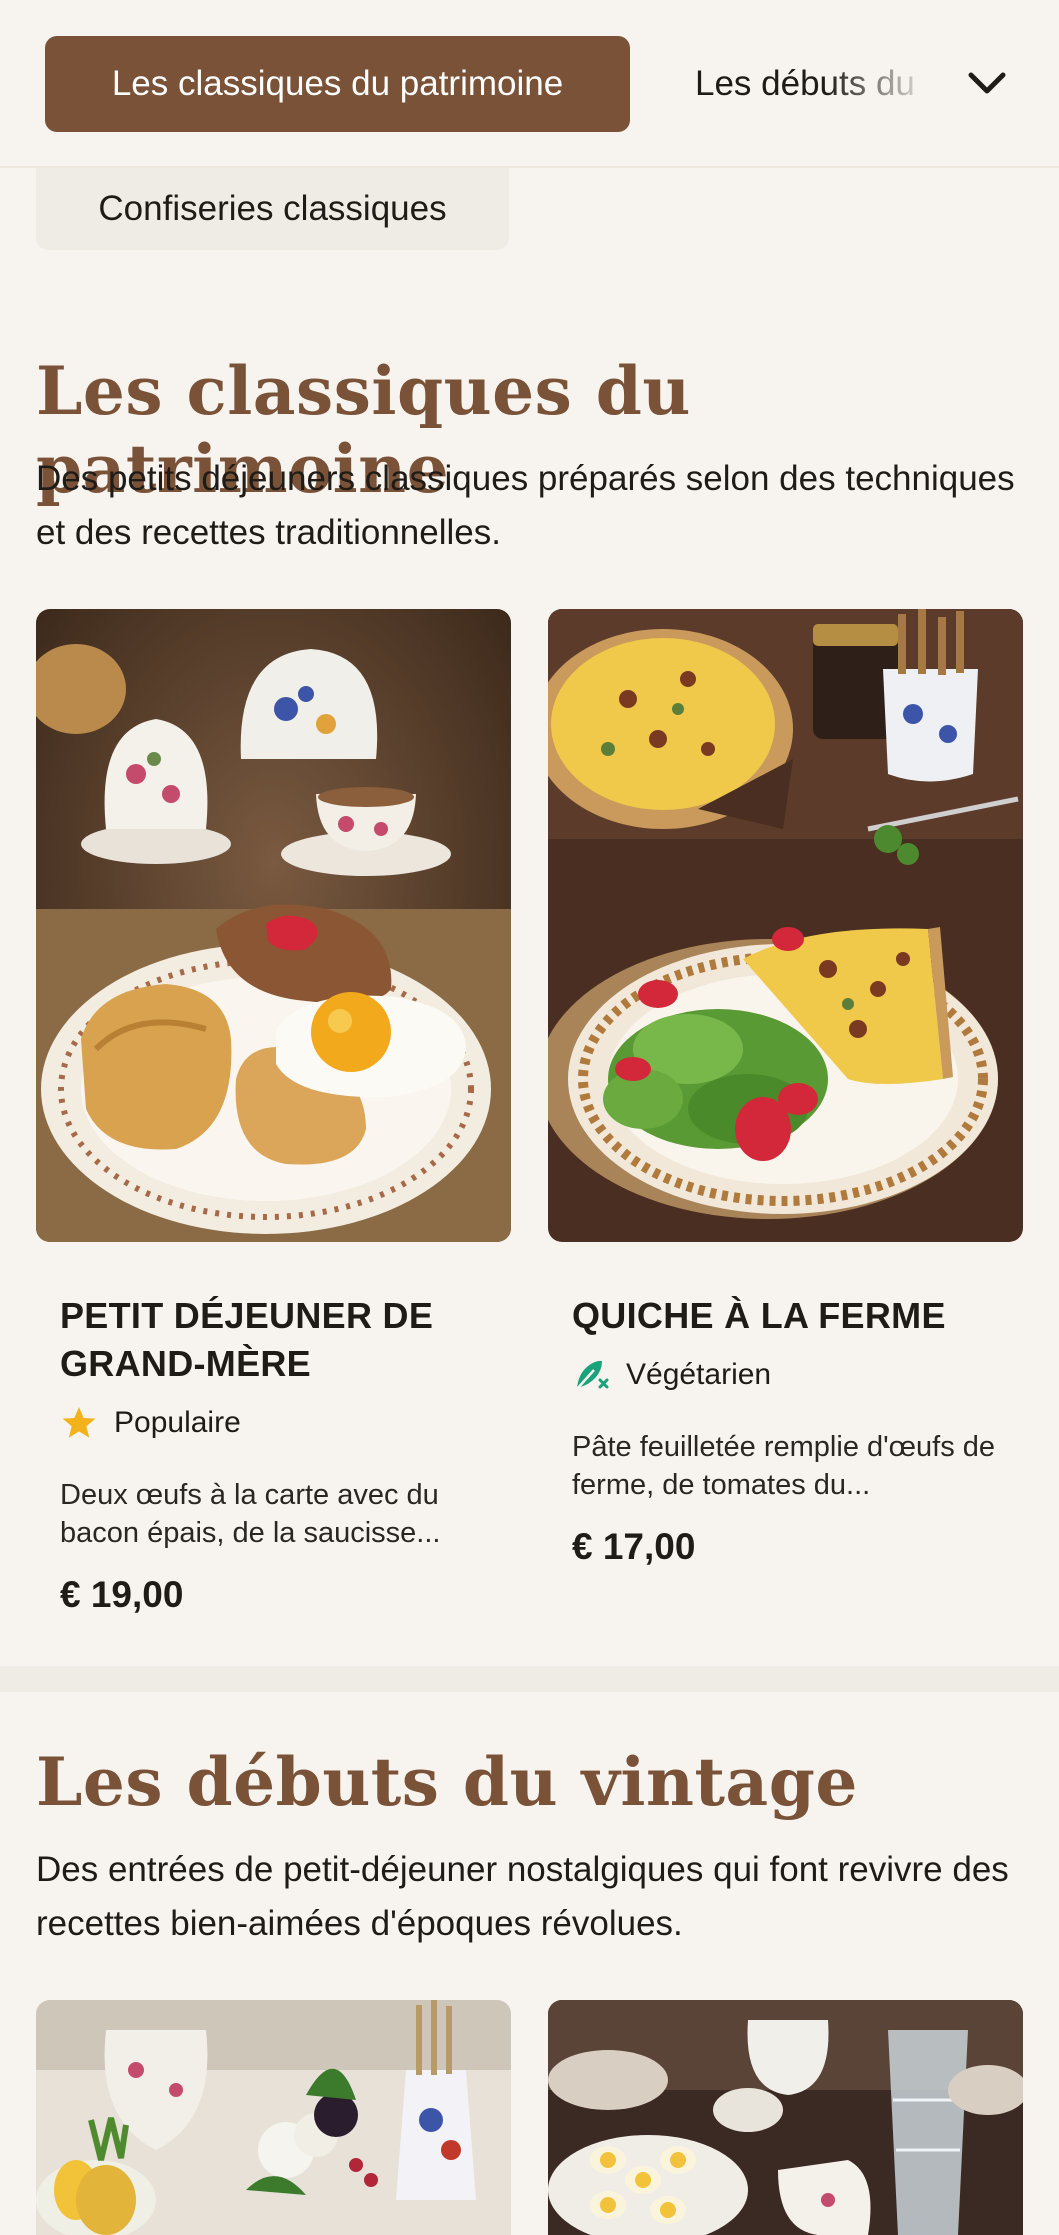 The width and height of the screenshot is (1059, 2235). Describe the element at coordinates (122, 1594) in the screenshot. I see `menu-item-price: € 19,00` at that location.